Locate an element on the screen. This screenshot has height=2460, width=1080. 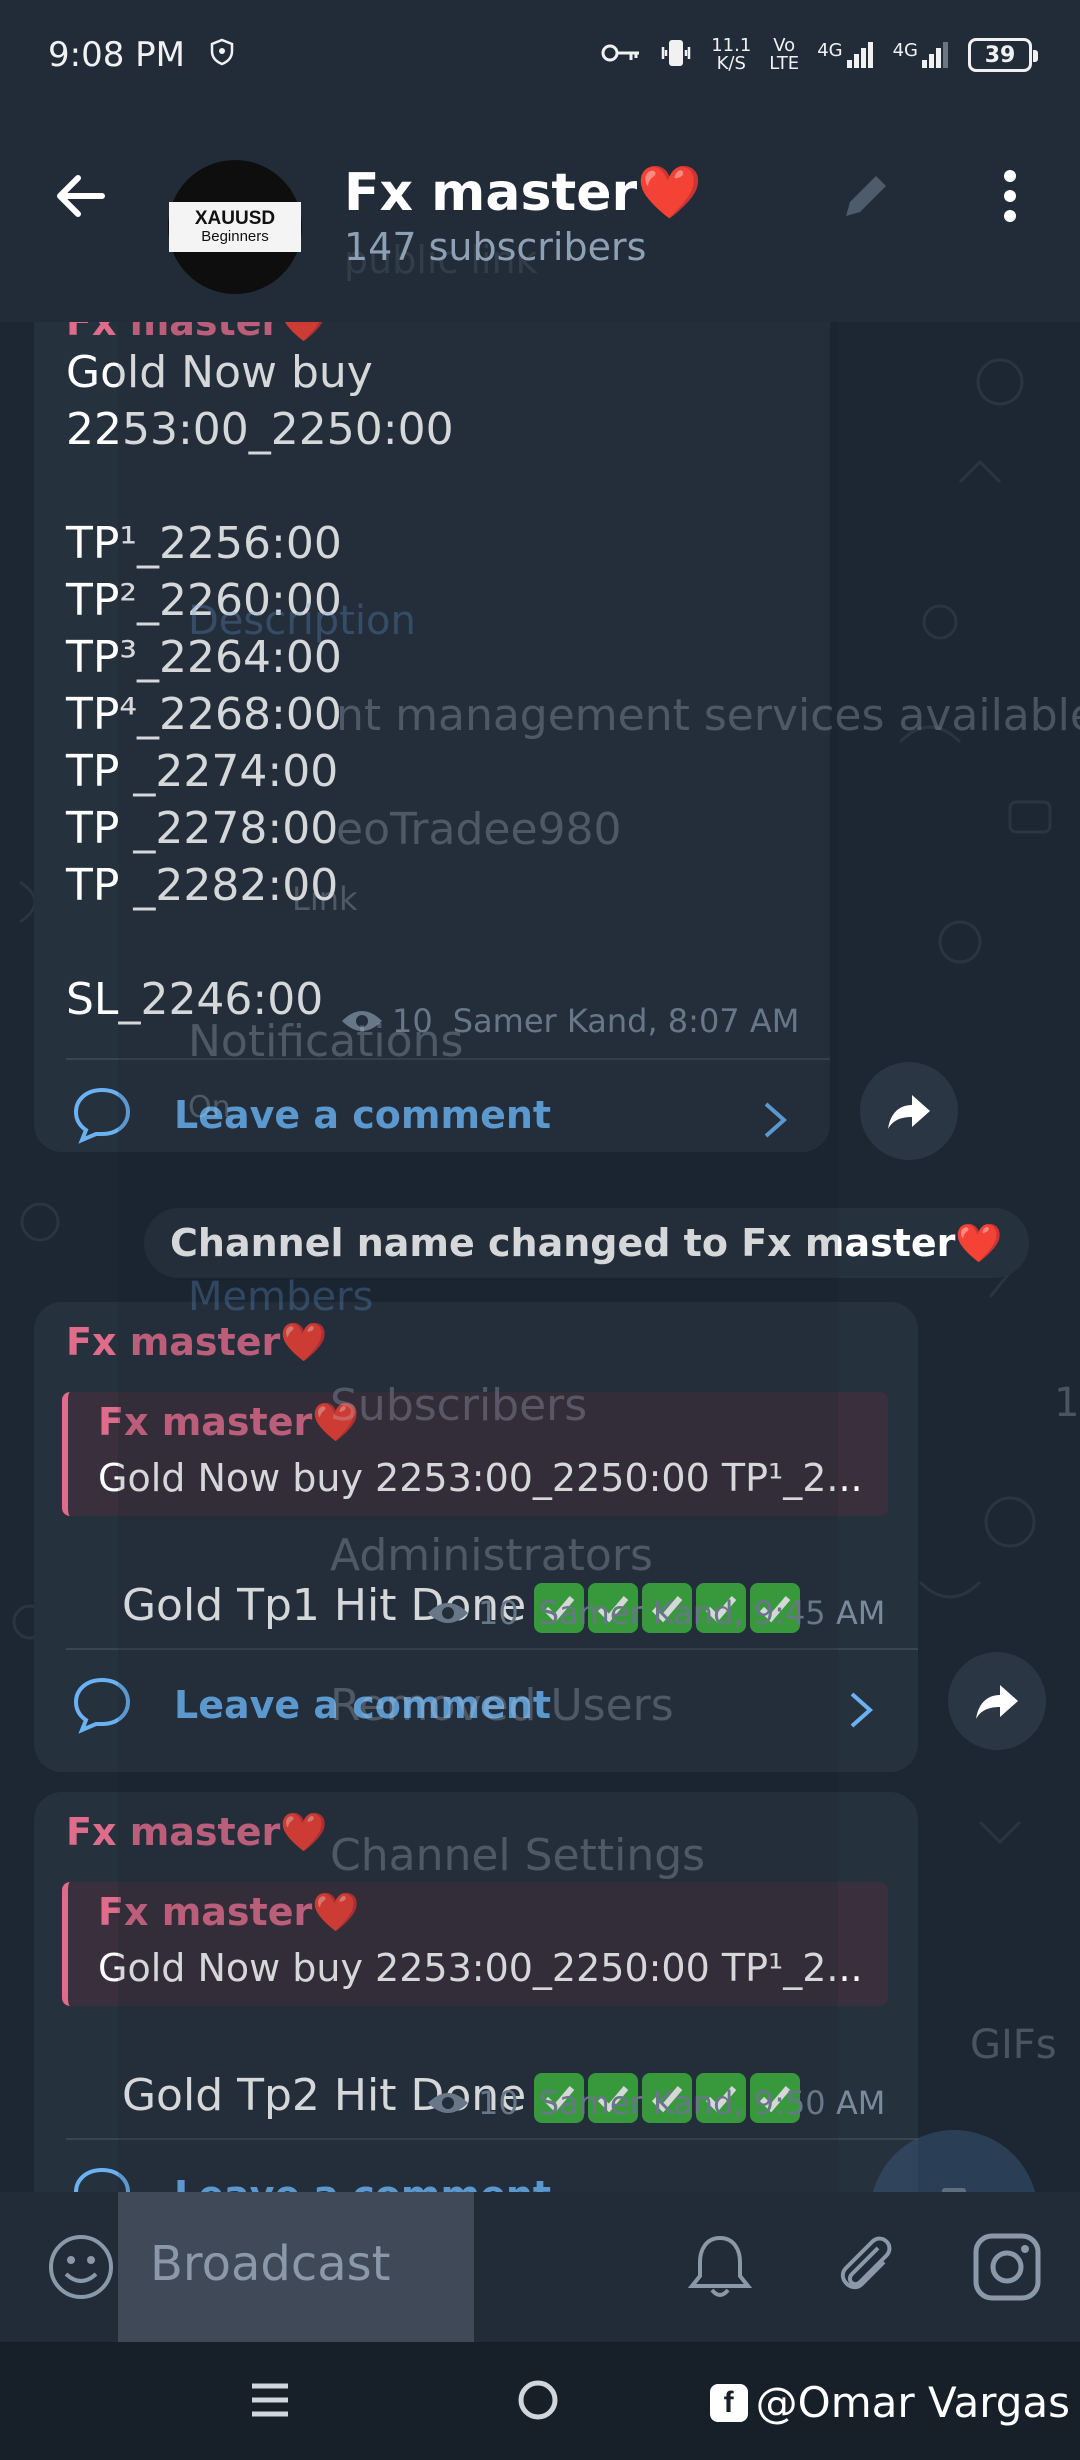
watermark: f @Omar Vargas is located at coordinates (889, 2402).